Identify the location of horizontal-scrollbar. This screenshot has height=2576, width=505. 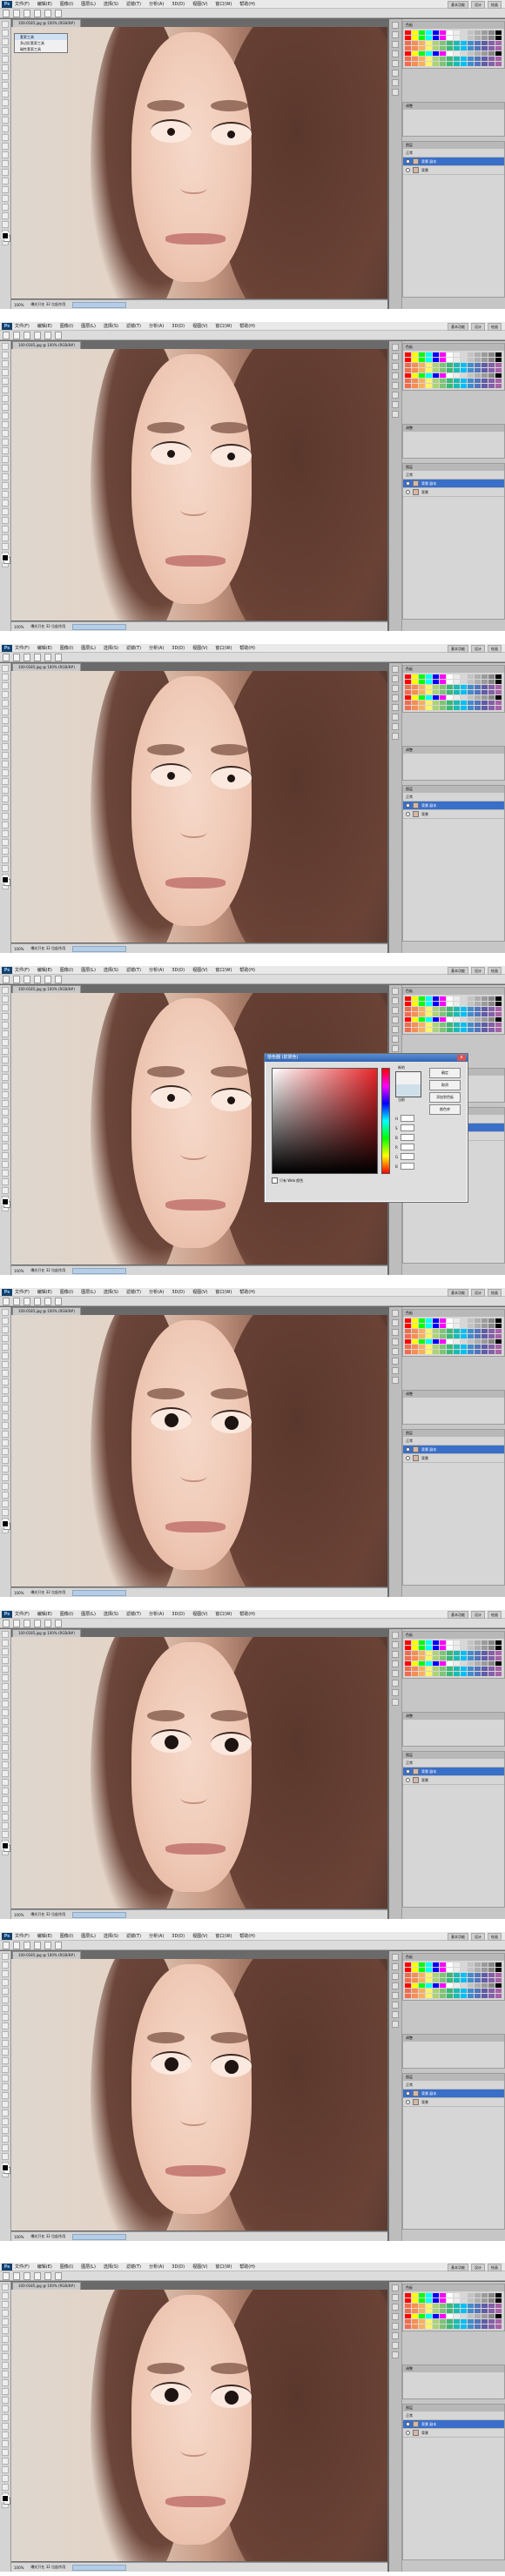
(99, 2236).